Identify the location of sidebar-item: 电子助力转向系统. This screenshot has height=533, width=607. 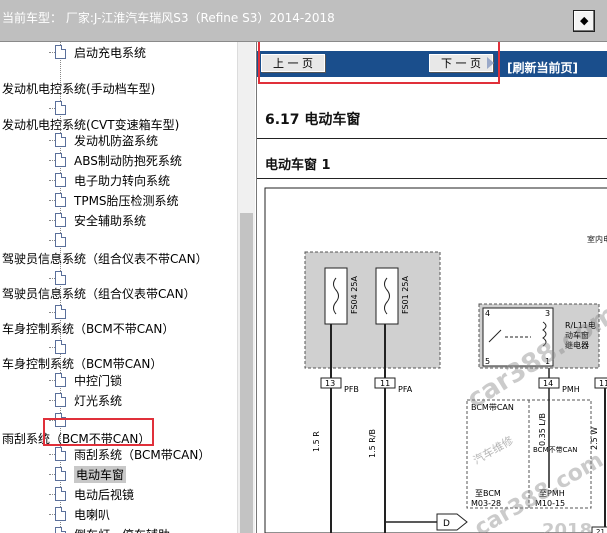
(110, 180).